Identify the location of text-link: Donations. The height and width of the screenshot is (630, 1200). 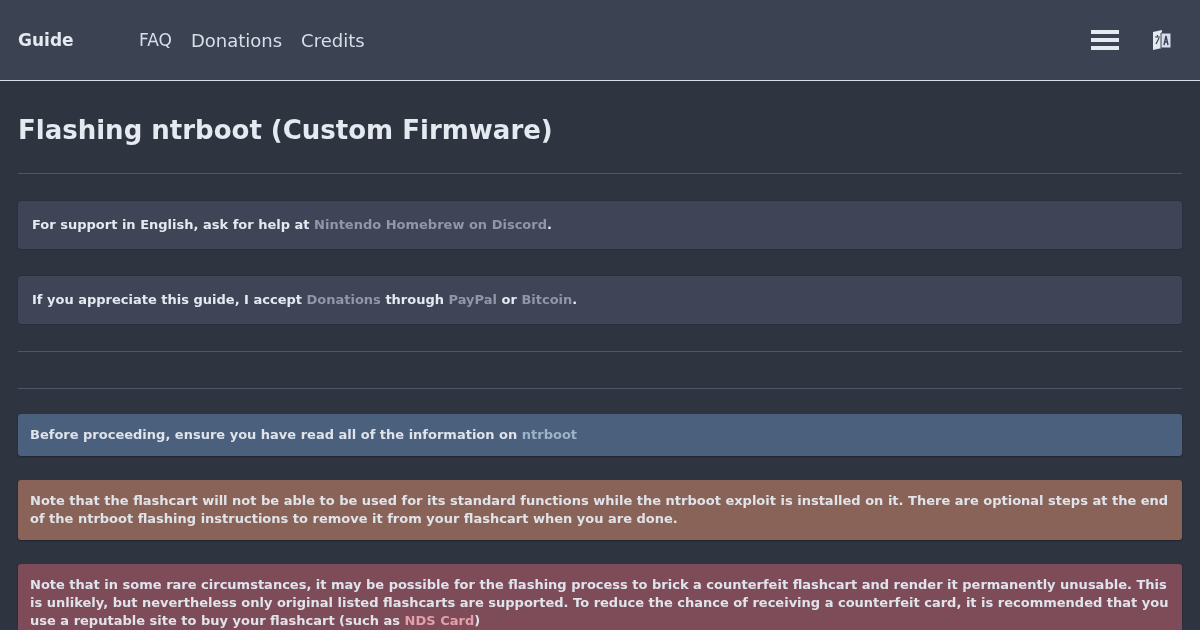
(343, 299).